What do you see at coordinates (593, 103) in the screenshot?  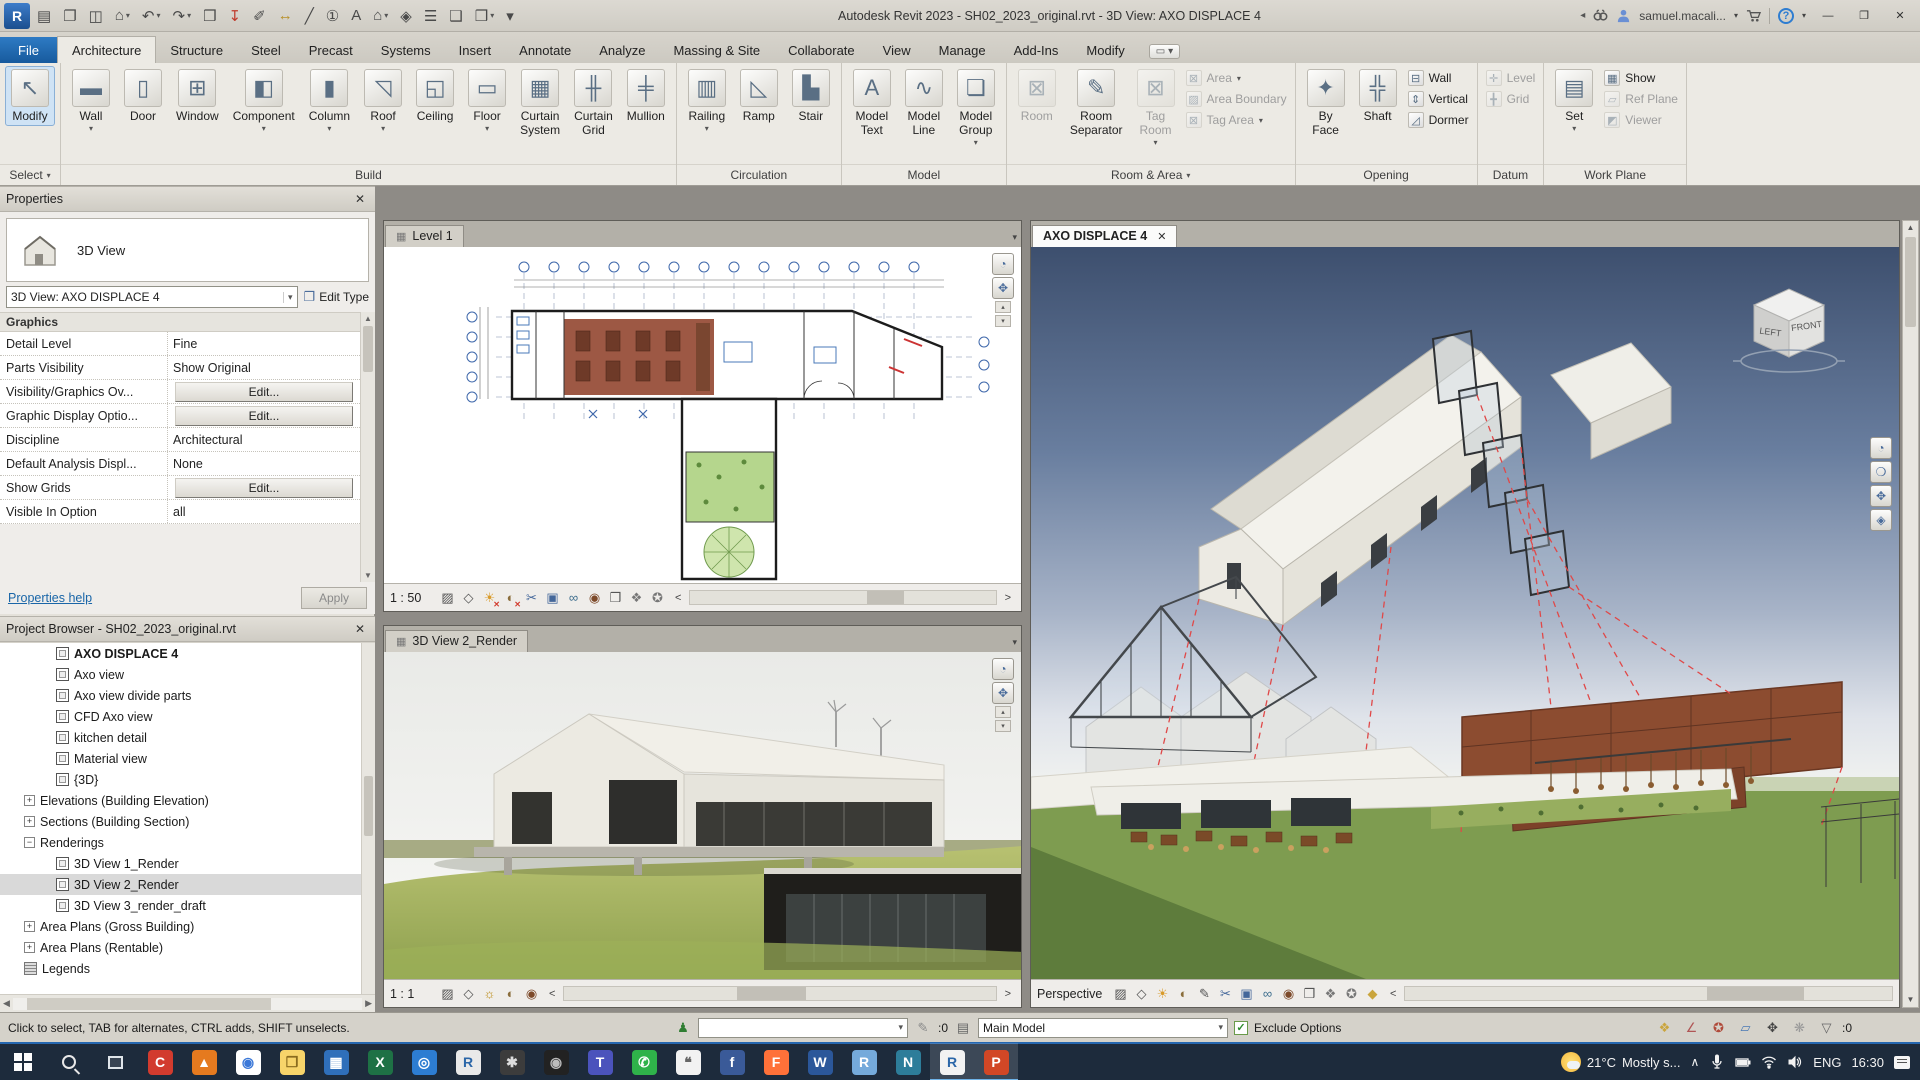 I see `curtain-grid-button: ╫ Curtain Grid` at bounding box center [593, 103].